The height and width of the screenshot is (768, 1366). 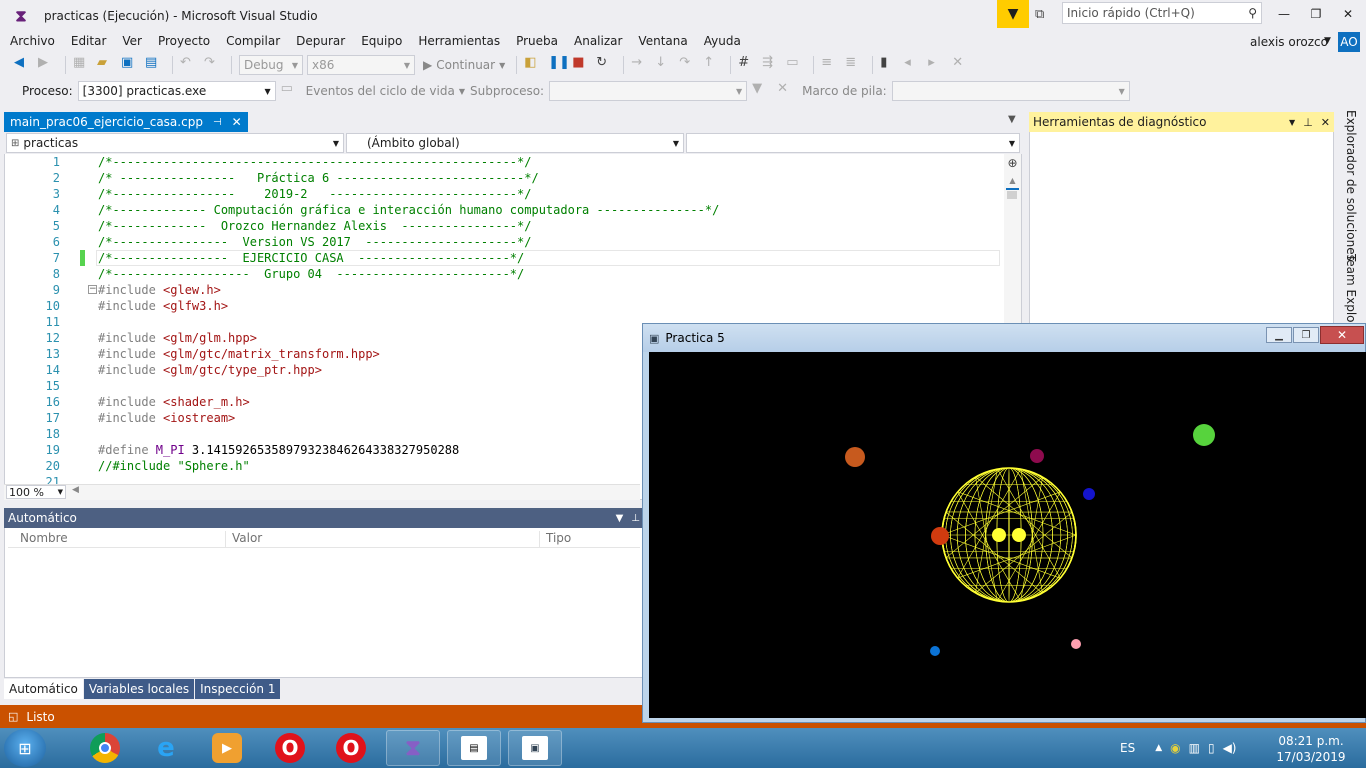 What do you see at coordinates (1311, 749) in the screenshot?
I see `taskbar-clock: 08:21 p.m. 17/03/2019` at bounding box center [1311, 749].